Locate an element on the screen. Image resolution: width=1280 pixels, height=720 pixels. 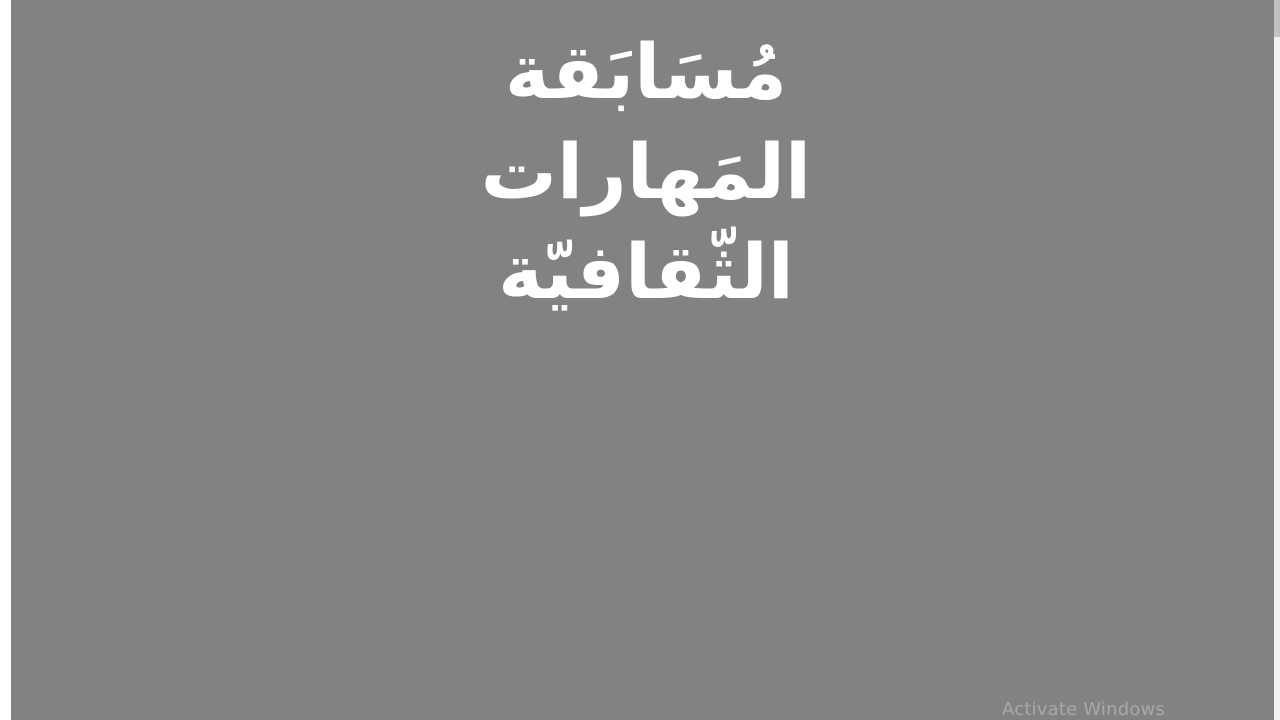
slide-title: مُسَابَقة المَهارات الثّقافيّة is located at coordinates (646, 179).